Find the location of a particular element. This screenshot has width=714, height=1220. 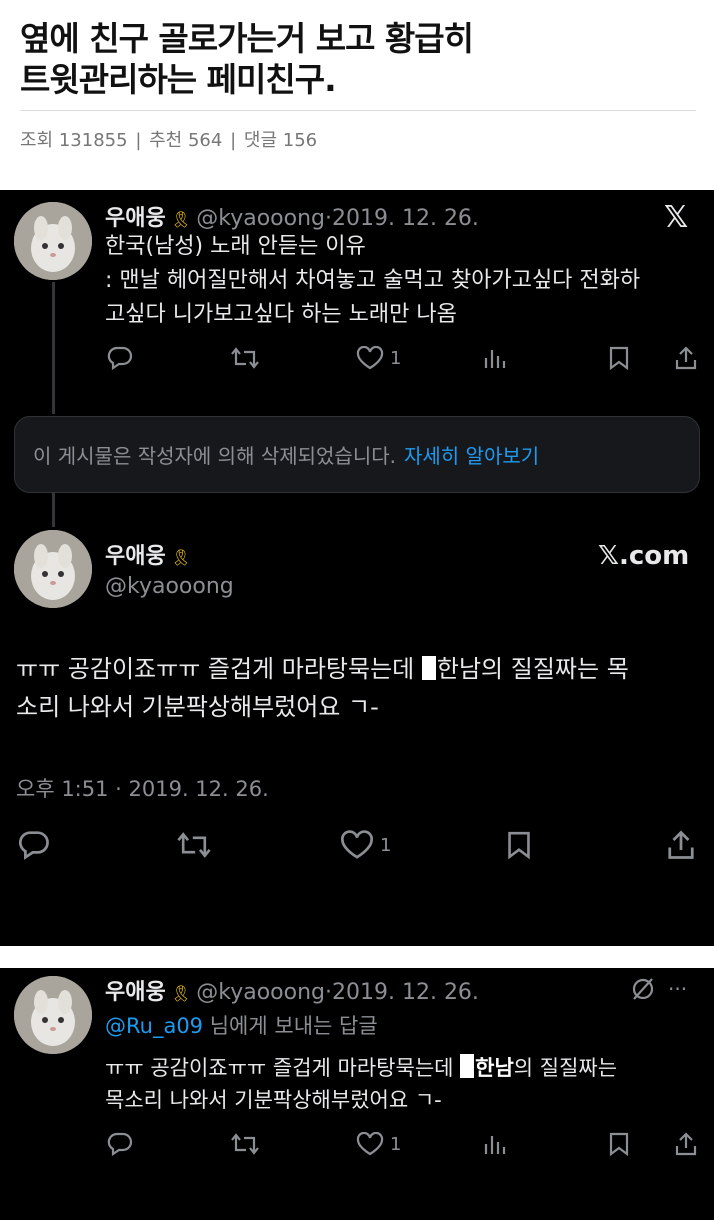

x-com-logo: 𝕏.com is located at coordinates (643, 556).